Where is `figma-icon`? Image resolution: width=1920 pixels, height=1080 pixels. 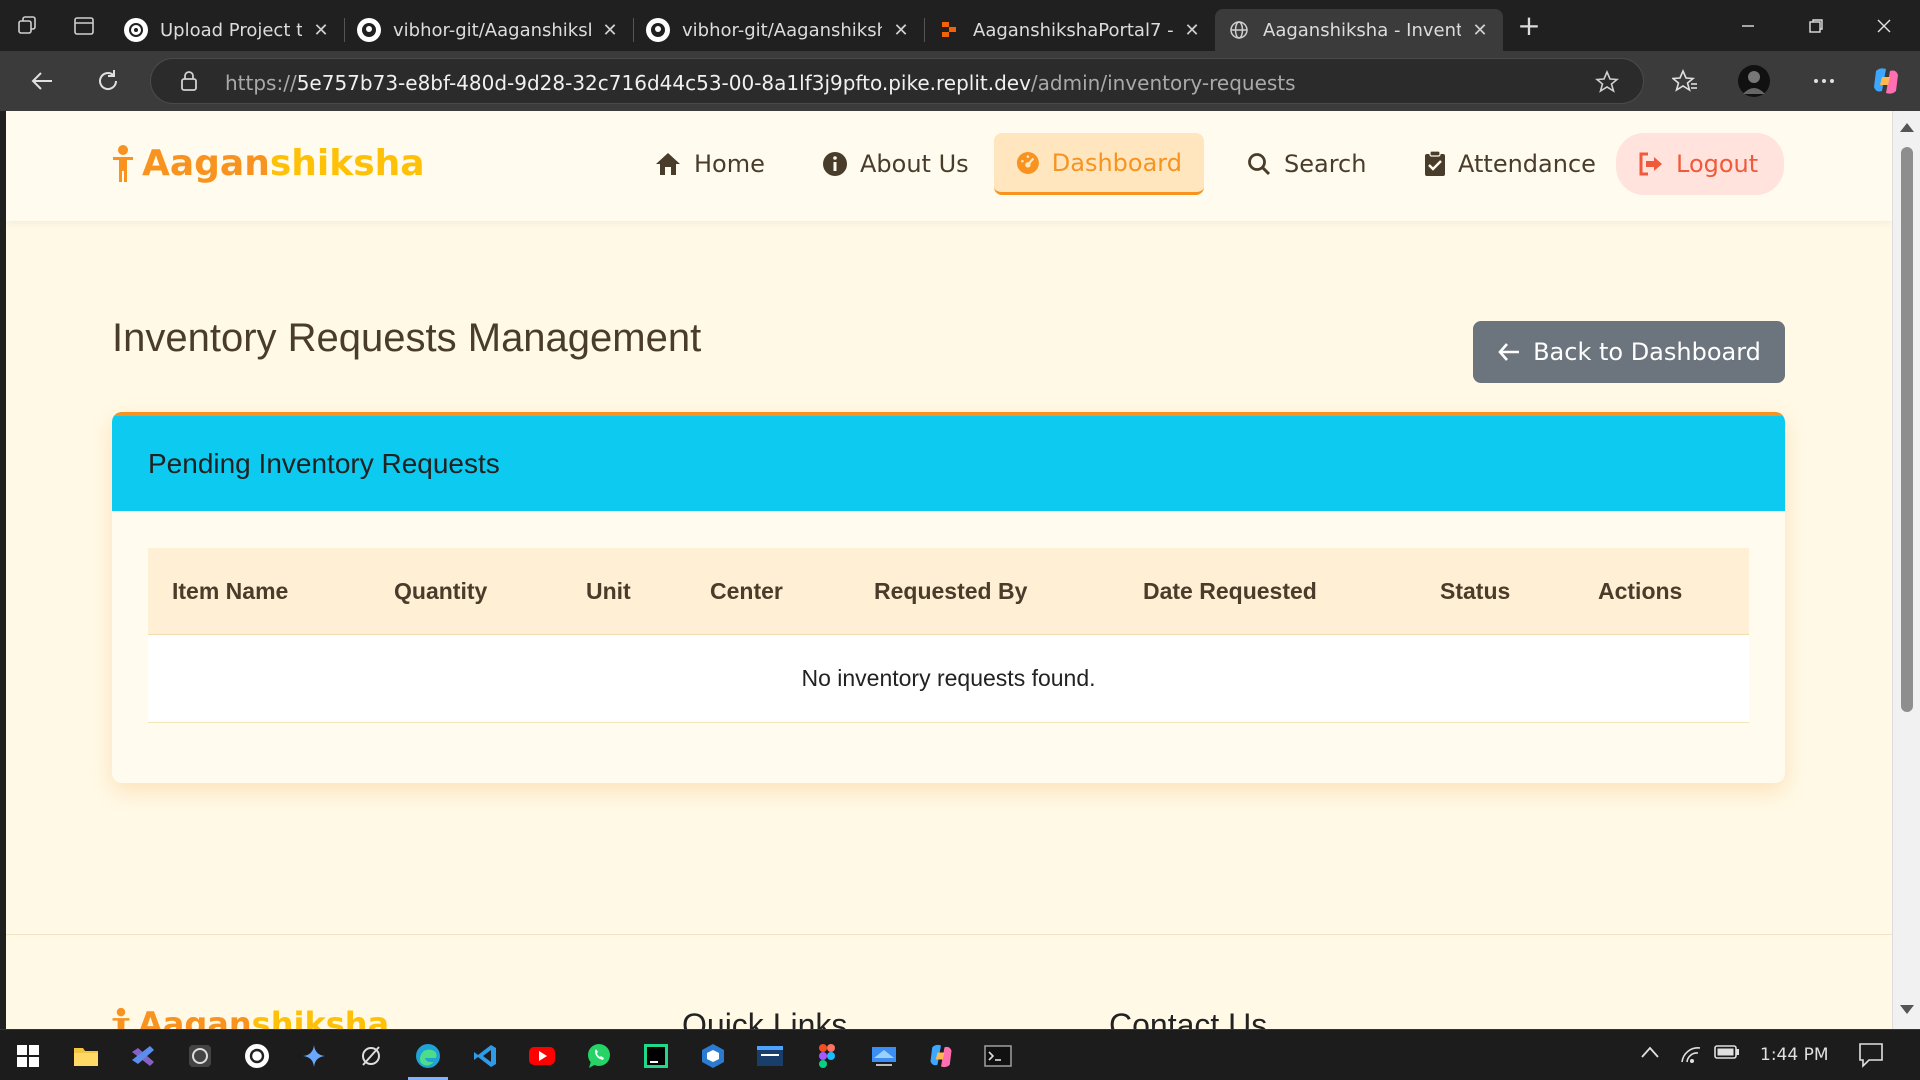
figma-icon is located at coordinates (827, 1056).